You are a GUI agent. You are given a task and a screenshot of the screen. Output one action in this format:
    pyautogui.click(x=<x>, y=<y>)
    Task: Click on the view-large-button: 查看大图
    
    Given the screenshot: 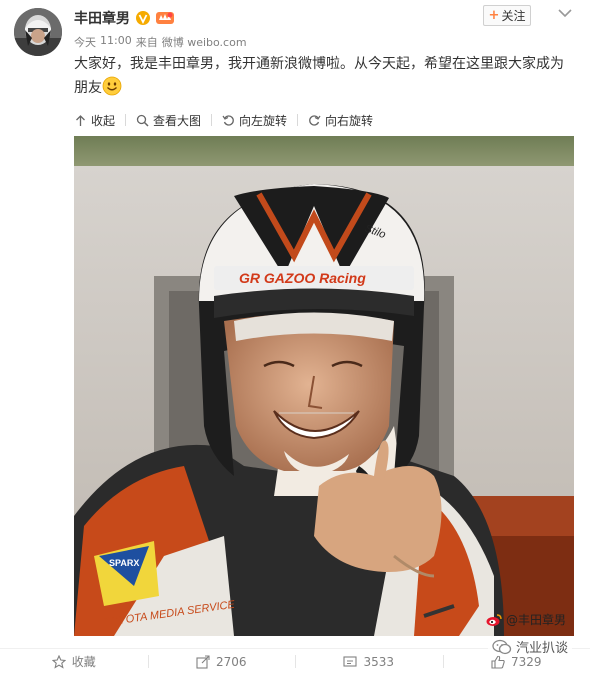 What is the action you would take?
    pyautogui.click(x=168, y=120)
    